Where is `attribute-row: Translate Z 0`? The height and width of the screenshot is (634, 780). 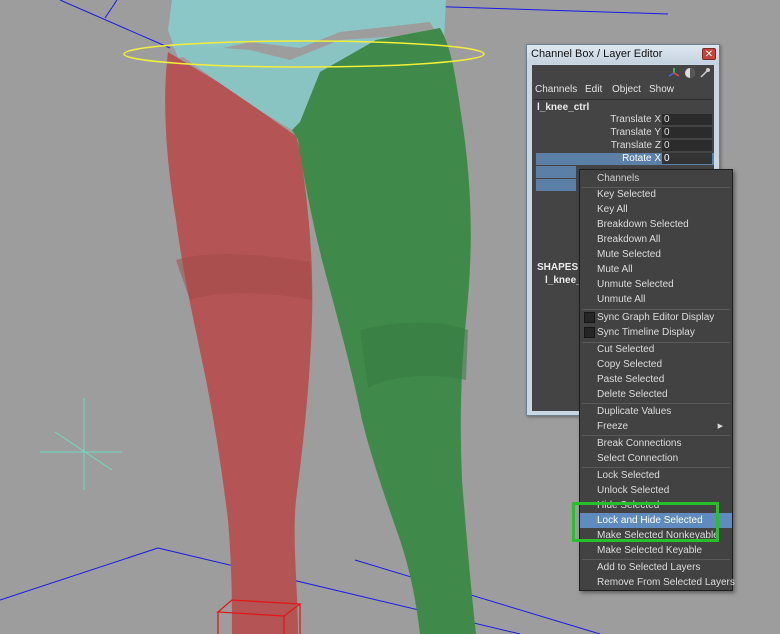
attribute-row: Translate Z 0 is located at coordinates (625, 146).